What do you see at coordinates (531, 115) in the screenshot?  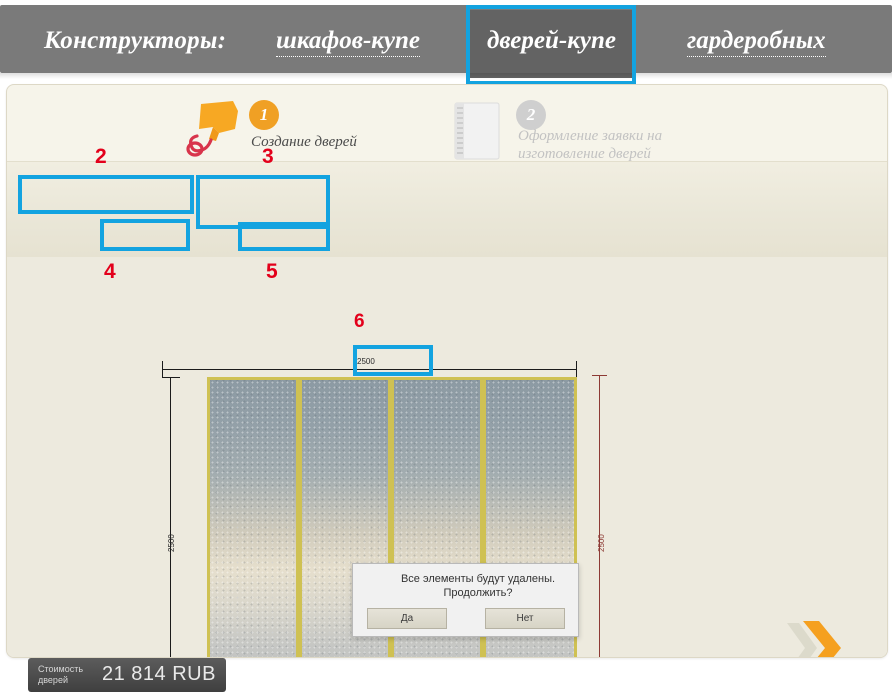 I see `step-2-badge: 2` at bounding box center [531, 115].